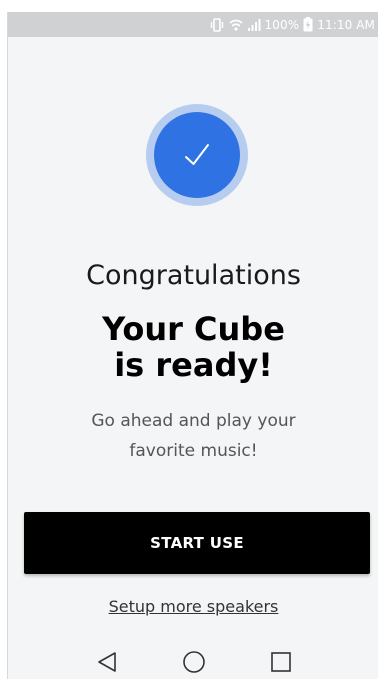  What do you see at coordinates (236, 25) in the screenshot?
I see `wifi-icon` at bounding box center [236, 25].